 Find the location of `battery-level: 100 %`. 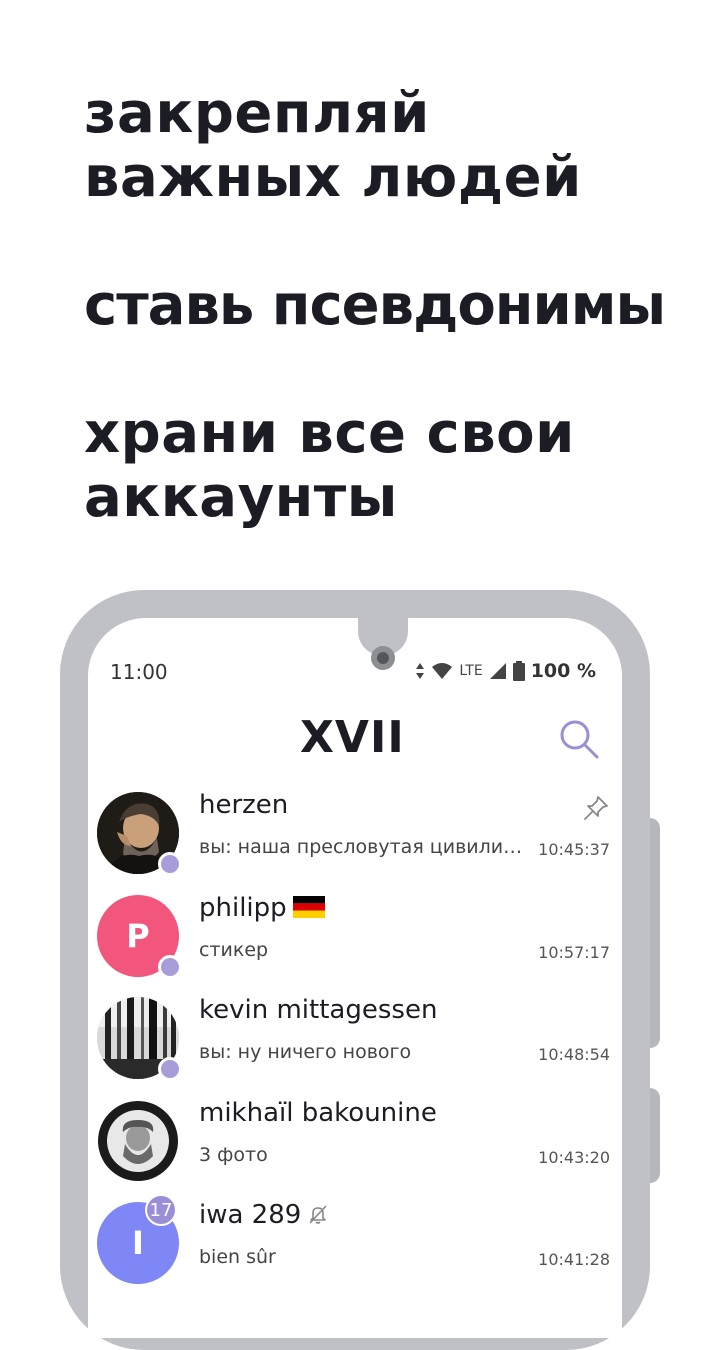

battery-level: 100 % is located at coordinates (563, 671).